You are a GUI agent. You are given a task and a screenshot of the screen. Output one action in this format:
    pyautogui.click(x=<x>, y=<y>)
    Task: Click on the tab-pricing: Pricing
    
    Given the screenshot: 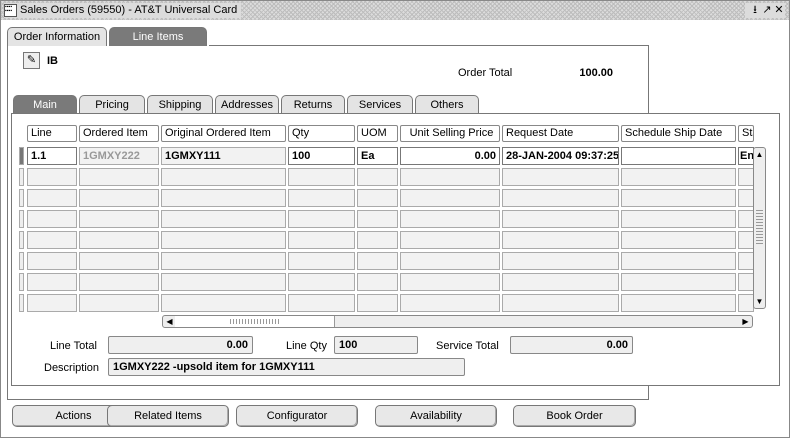 What is the action you would take?
    pyautogui.click(x=112, y=104)
    